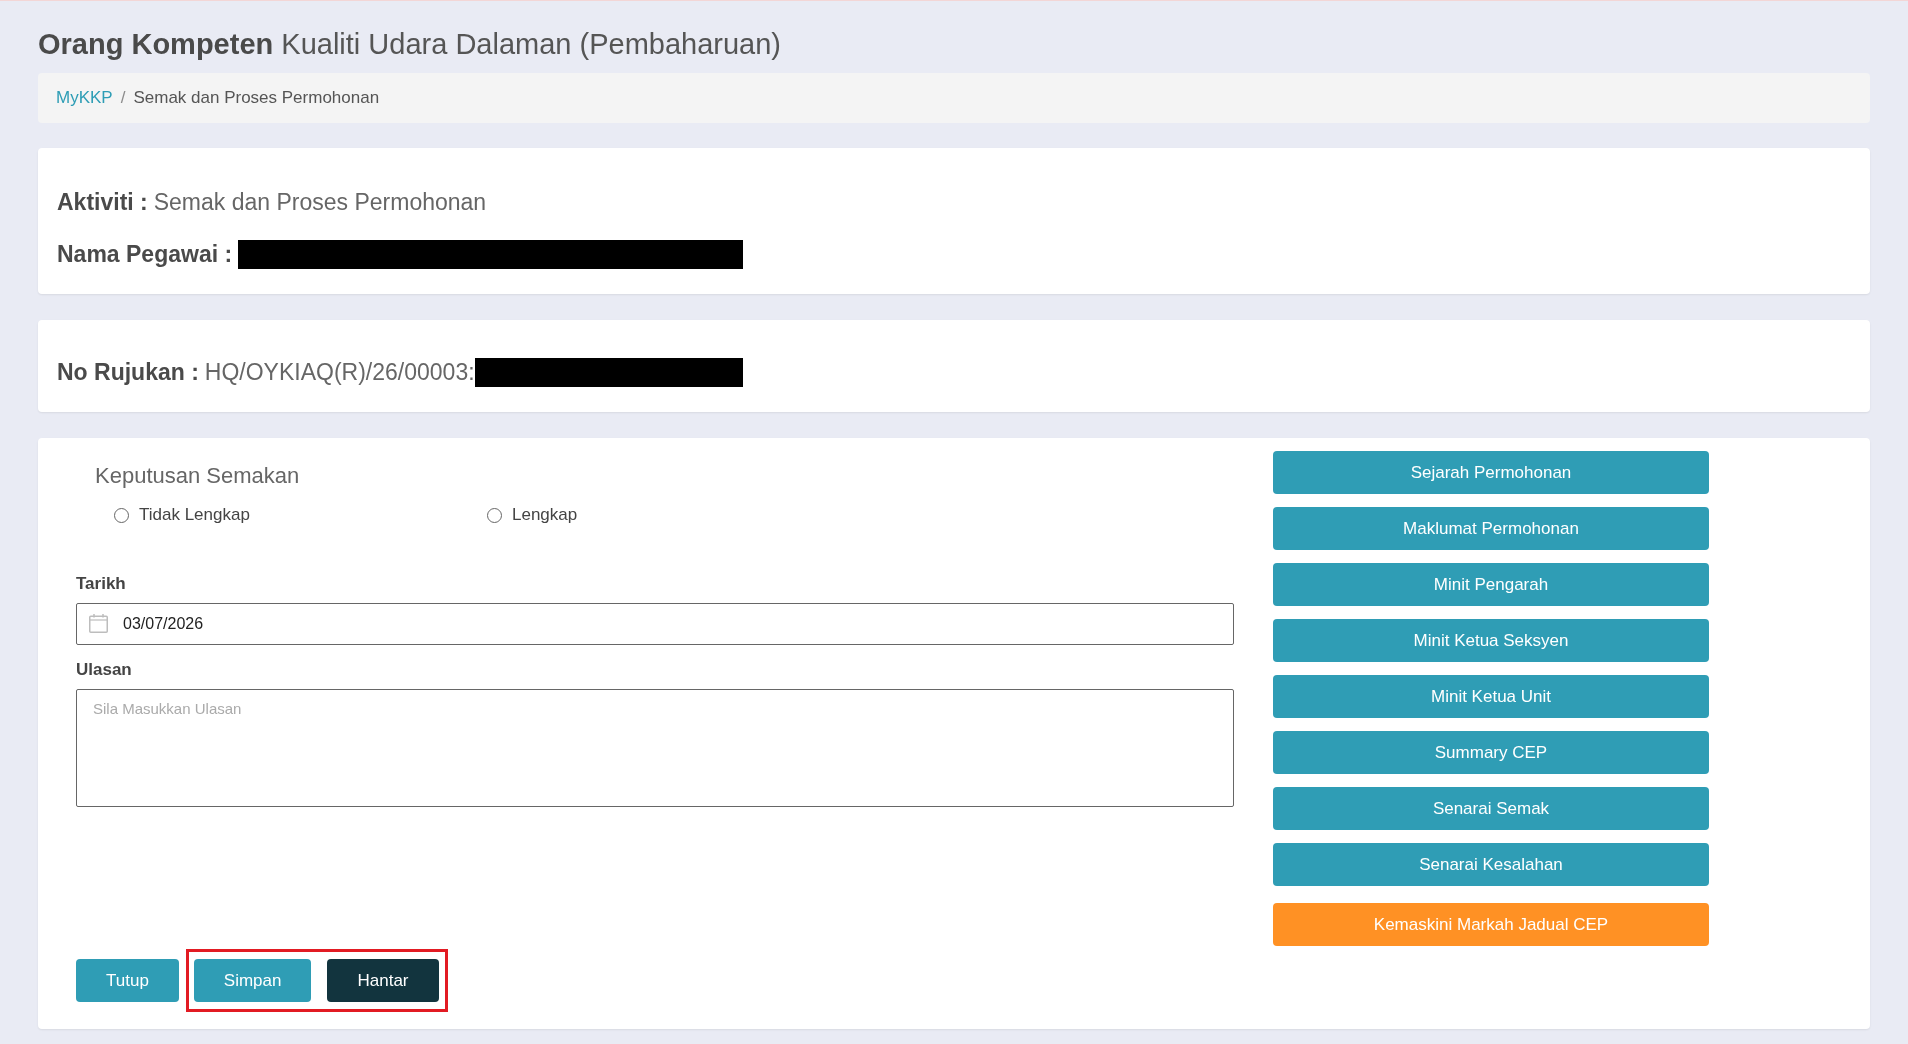 This screenshot has height=1044, width=1908. I want to click on action-button: Simpan, so click(252, 980).